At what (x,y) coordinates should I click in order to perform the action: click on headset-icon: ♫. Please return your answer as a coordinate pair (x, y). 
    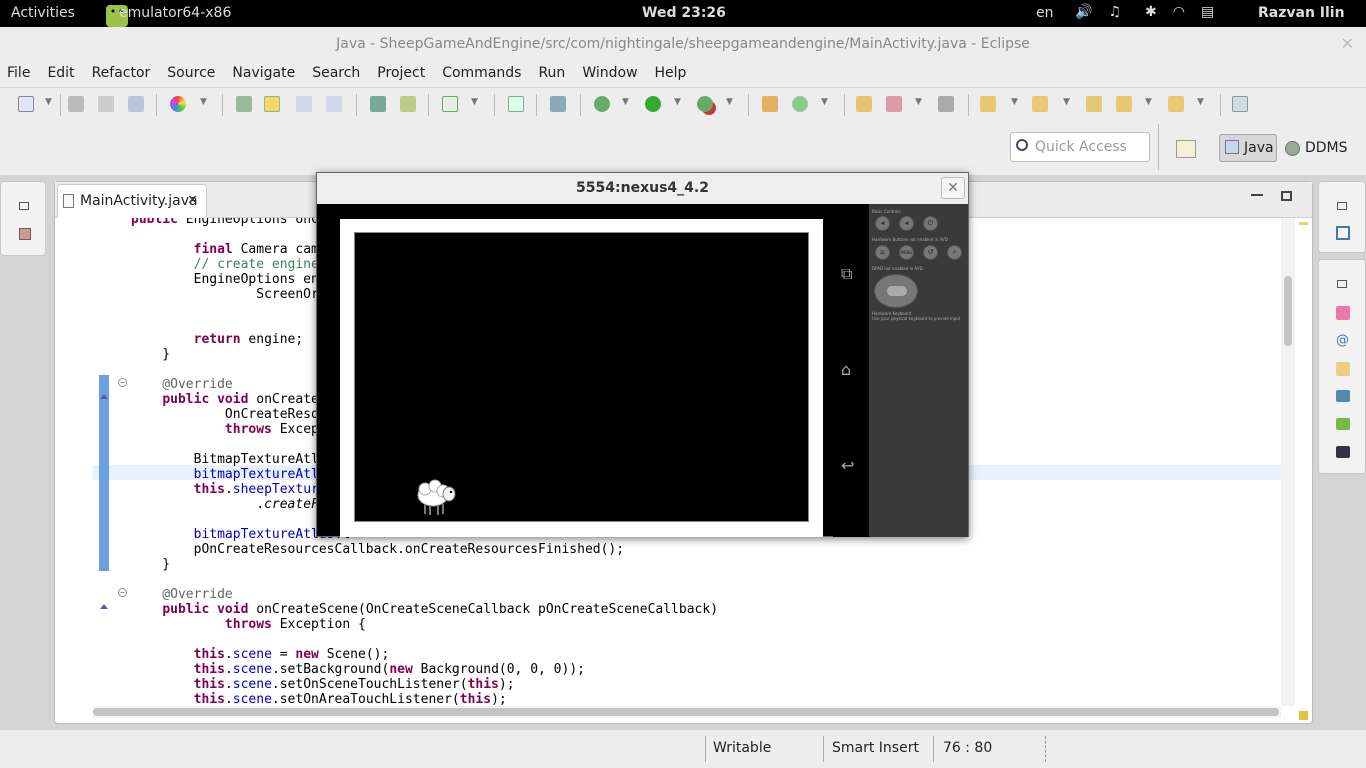
    Looking at the image, I should click on (1114, 12).